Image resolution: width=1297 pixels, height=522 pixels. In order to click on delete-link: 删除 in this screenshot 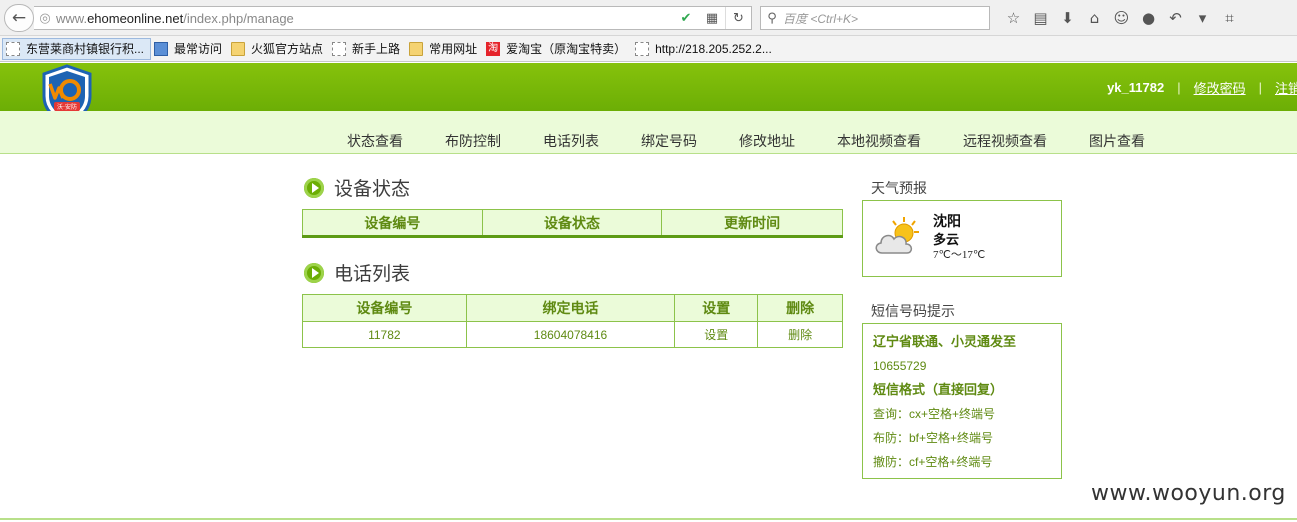, I will do `click(800, 334)`.